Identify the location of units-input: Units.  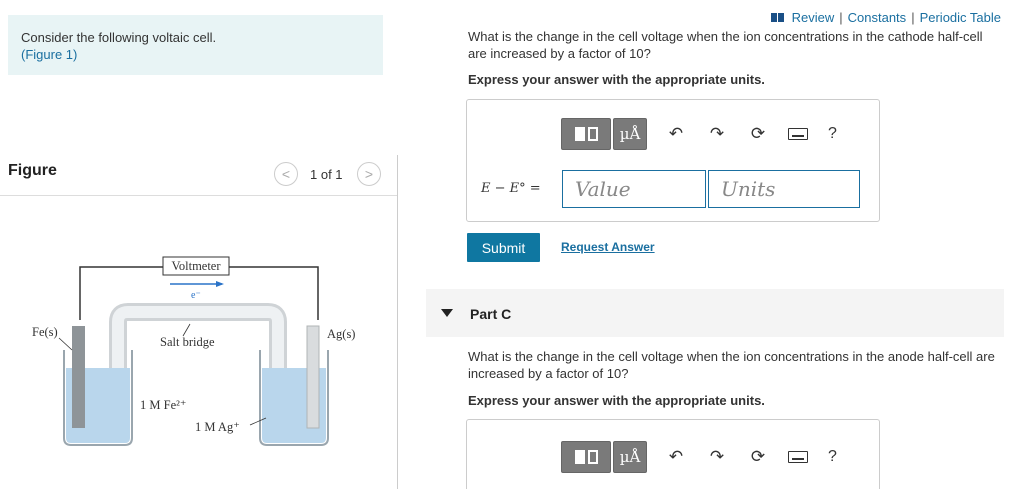
(784, 189).